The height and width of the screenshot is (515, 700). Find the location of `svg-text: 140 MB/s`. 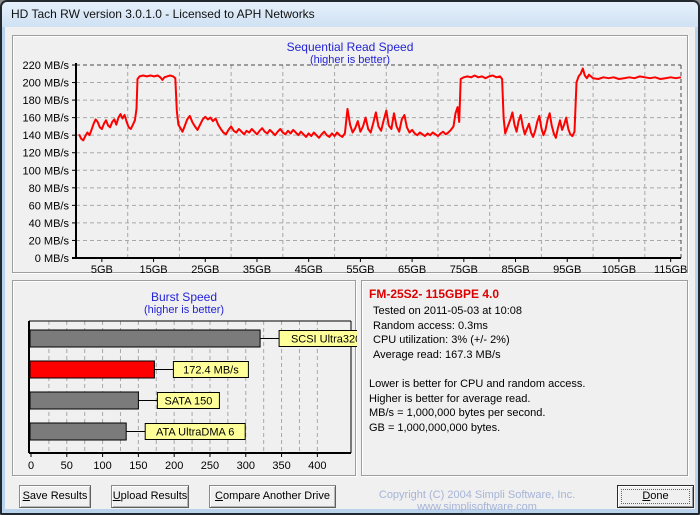

svg-text: 140 MB/s is located at coordinates (46, 136).